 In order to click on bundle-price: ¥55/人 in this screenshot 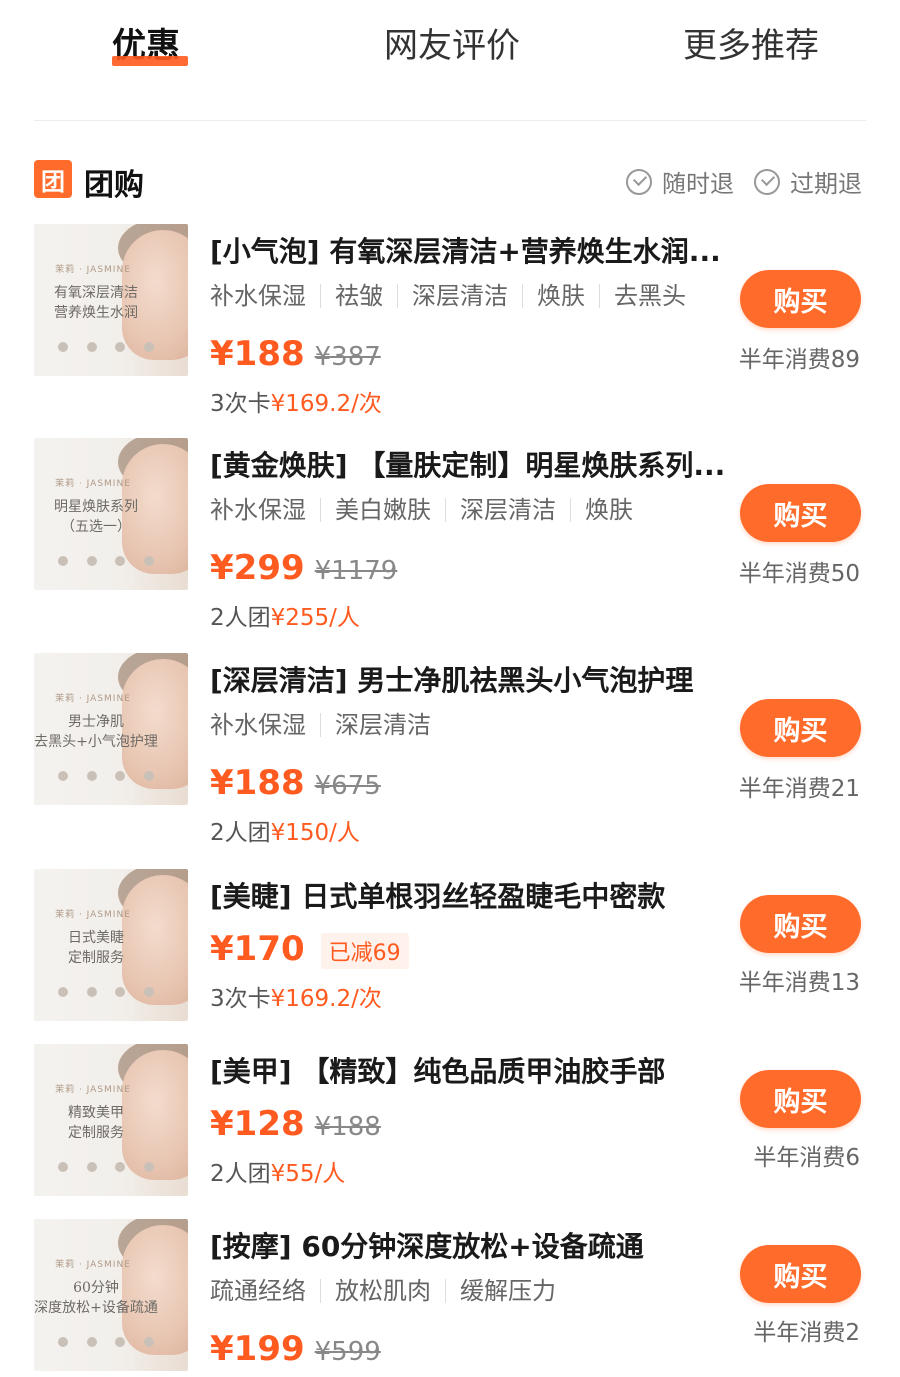, I will do `click(308, 1174)`.